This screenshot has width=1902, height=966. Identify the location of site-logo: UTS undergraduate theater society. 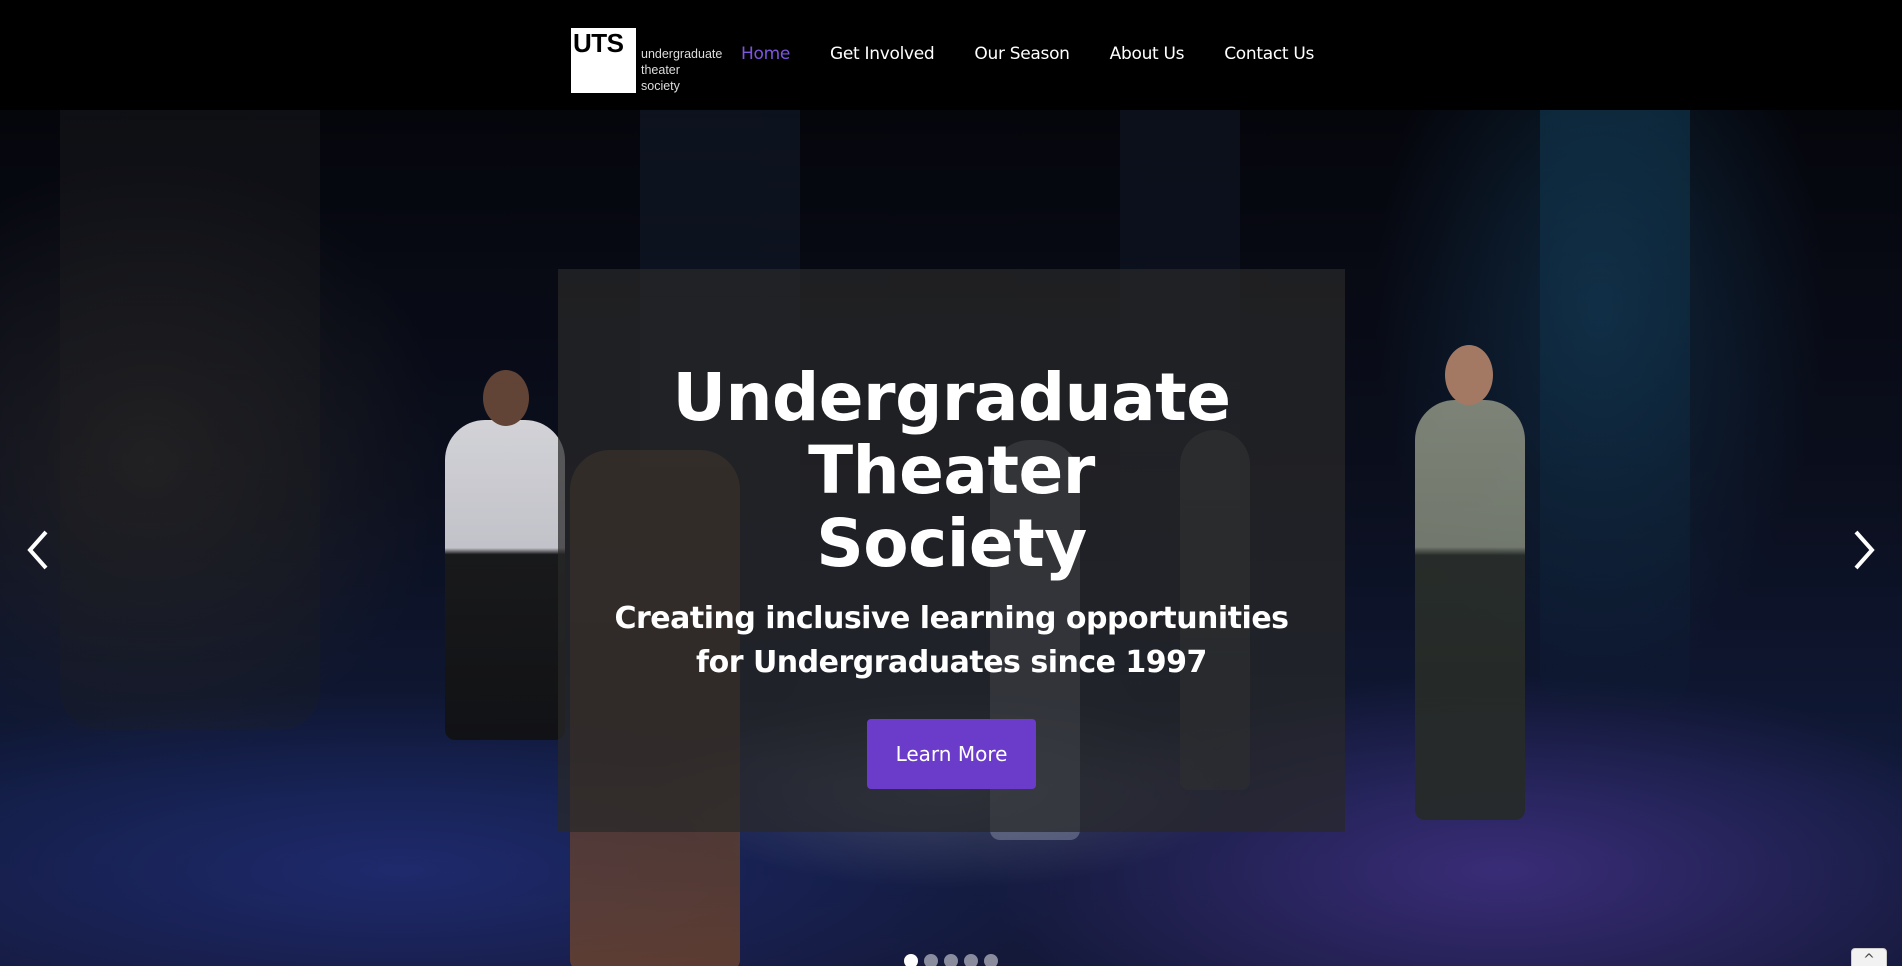
(646, 61).